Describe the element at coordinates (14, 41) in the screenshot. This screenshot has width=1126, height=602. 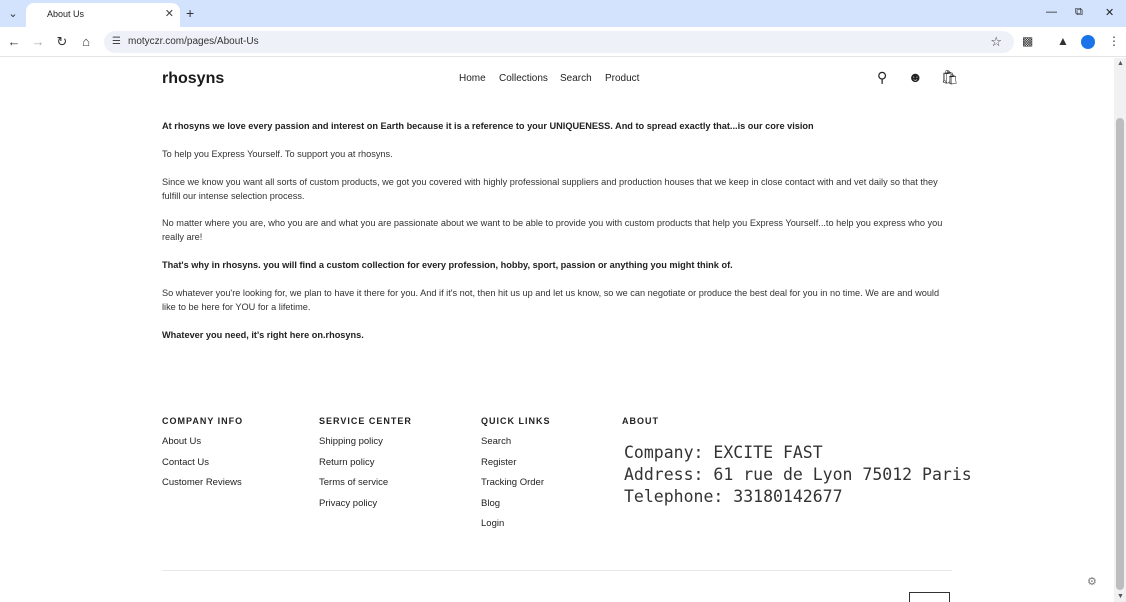
I see `back-icon: ←` at that location.